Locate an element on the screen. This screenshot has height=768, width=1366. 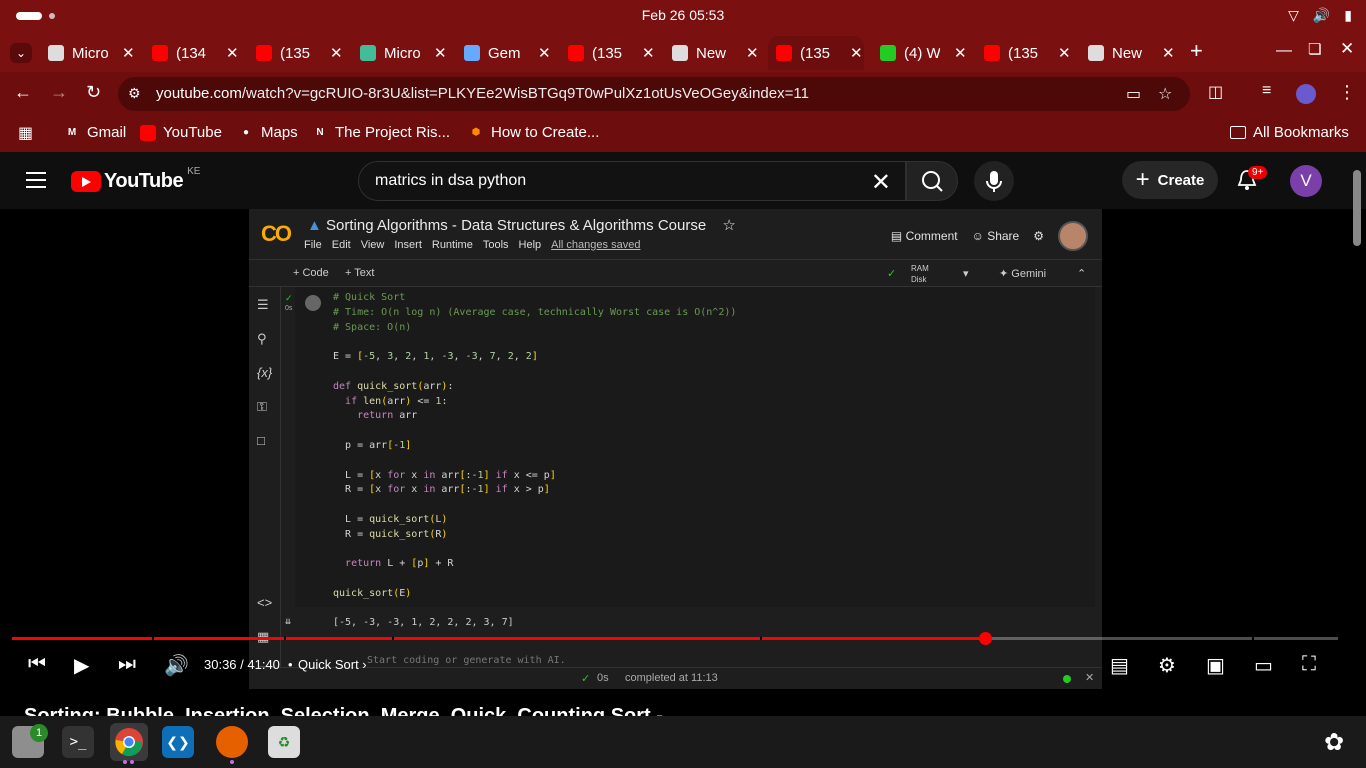
close-window-button: ✕ is located at coordinates (1347, 49).